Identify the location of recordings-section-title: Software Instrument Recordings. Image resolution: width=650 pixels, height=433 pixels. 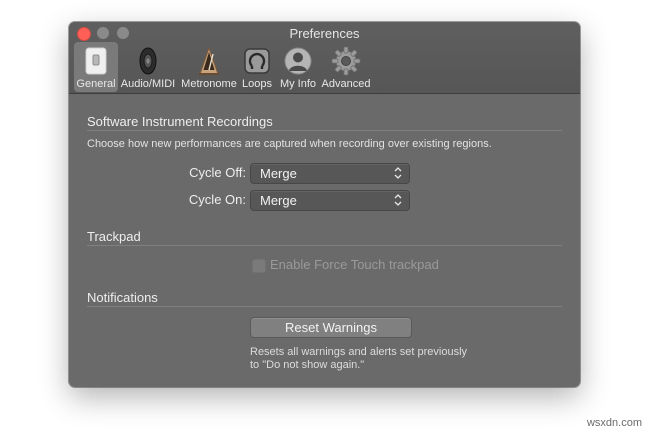
(180, 121).